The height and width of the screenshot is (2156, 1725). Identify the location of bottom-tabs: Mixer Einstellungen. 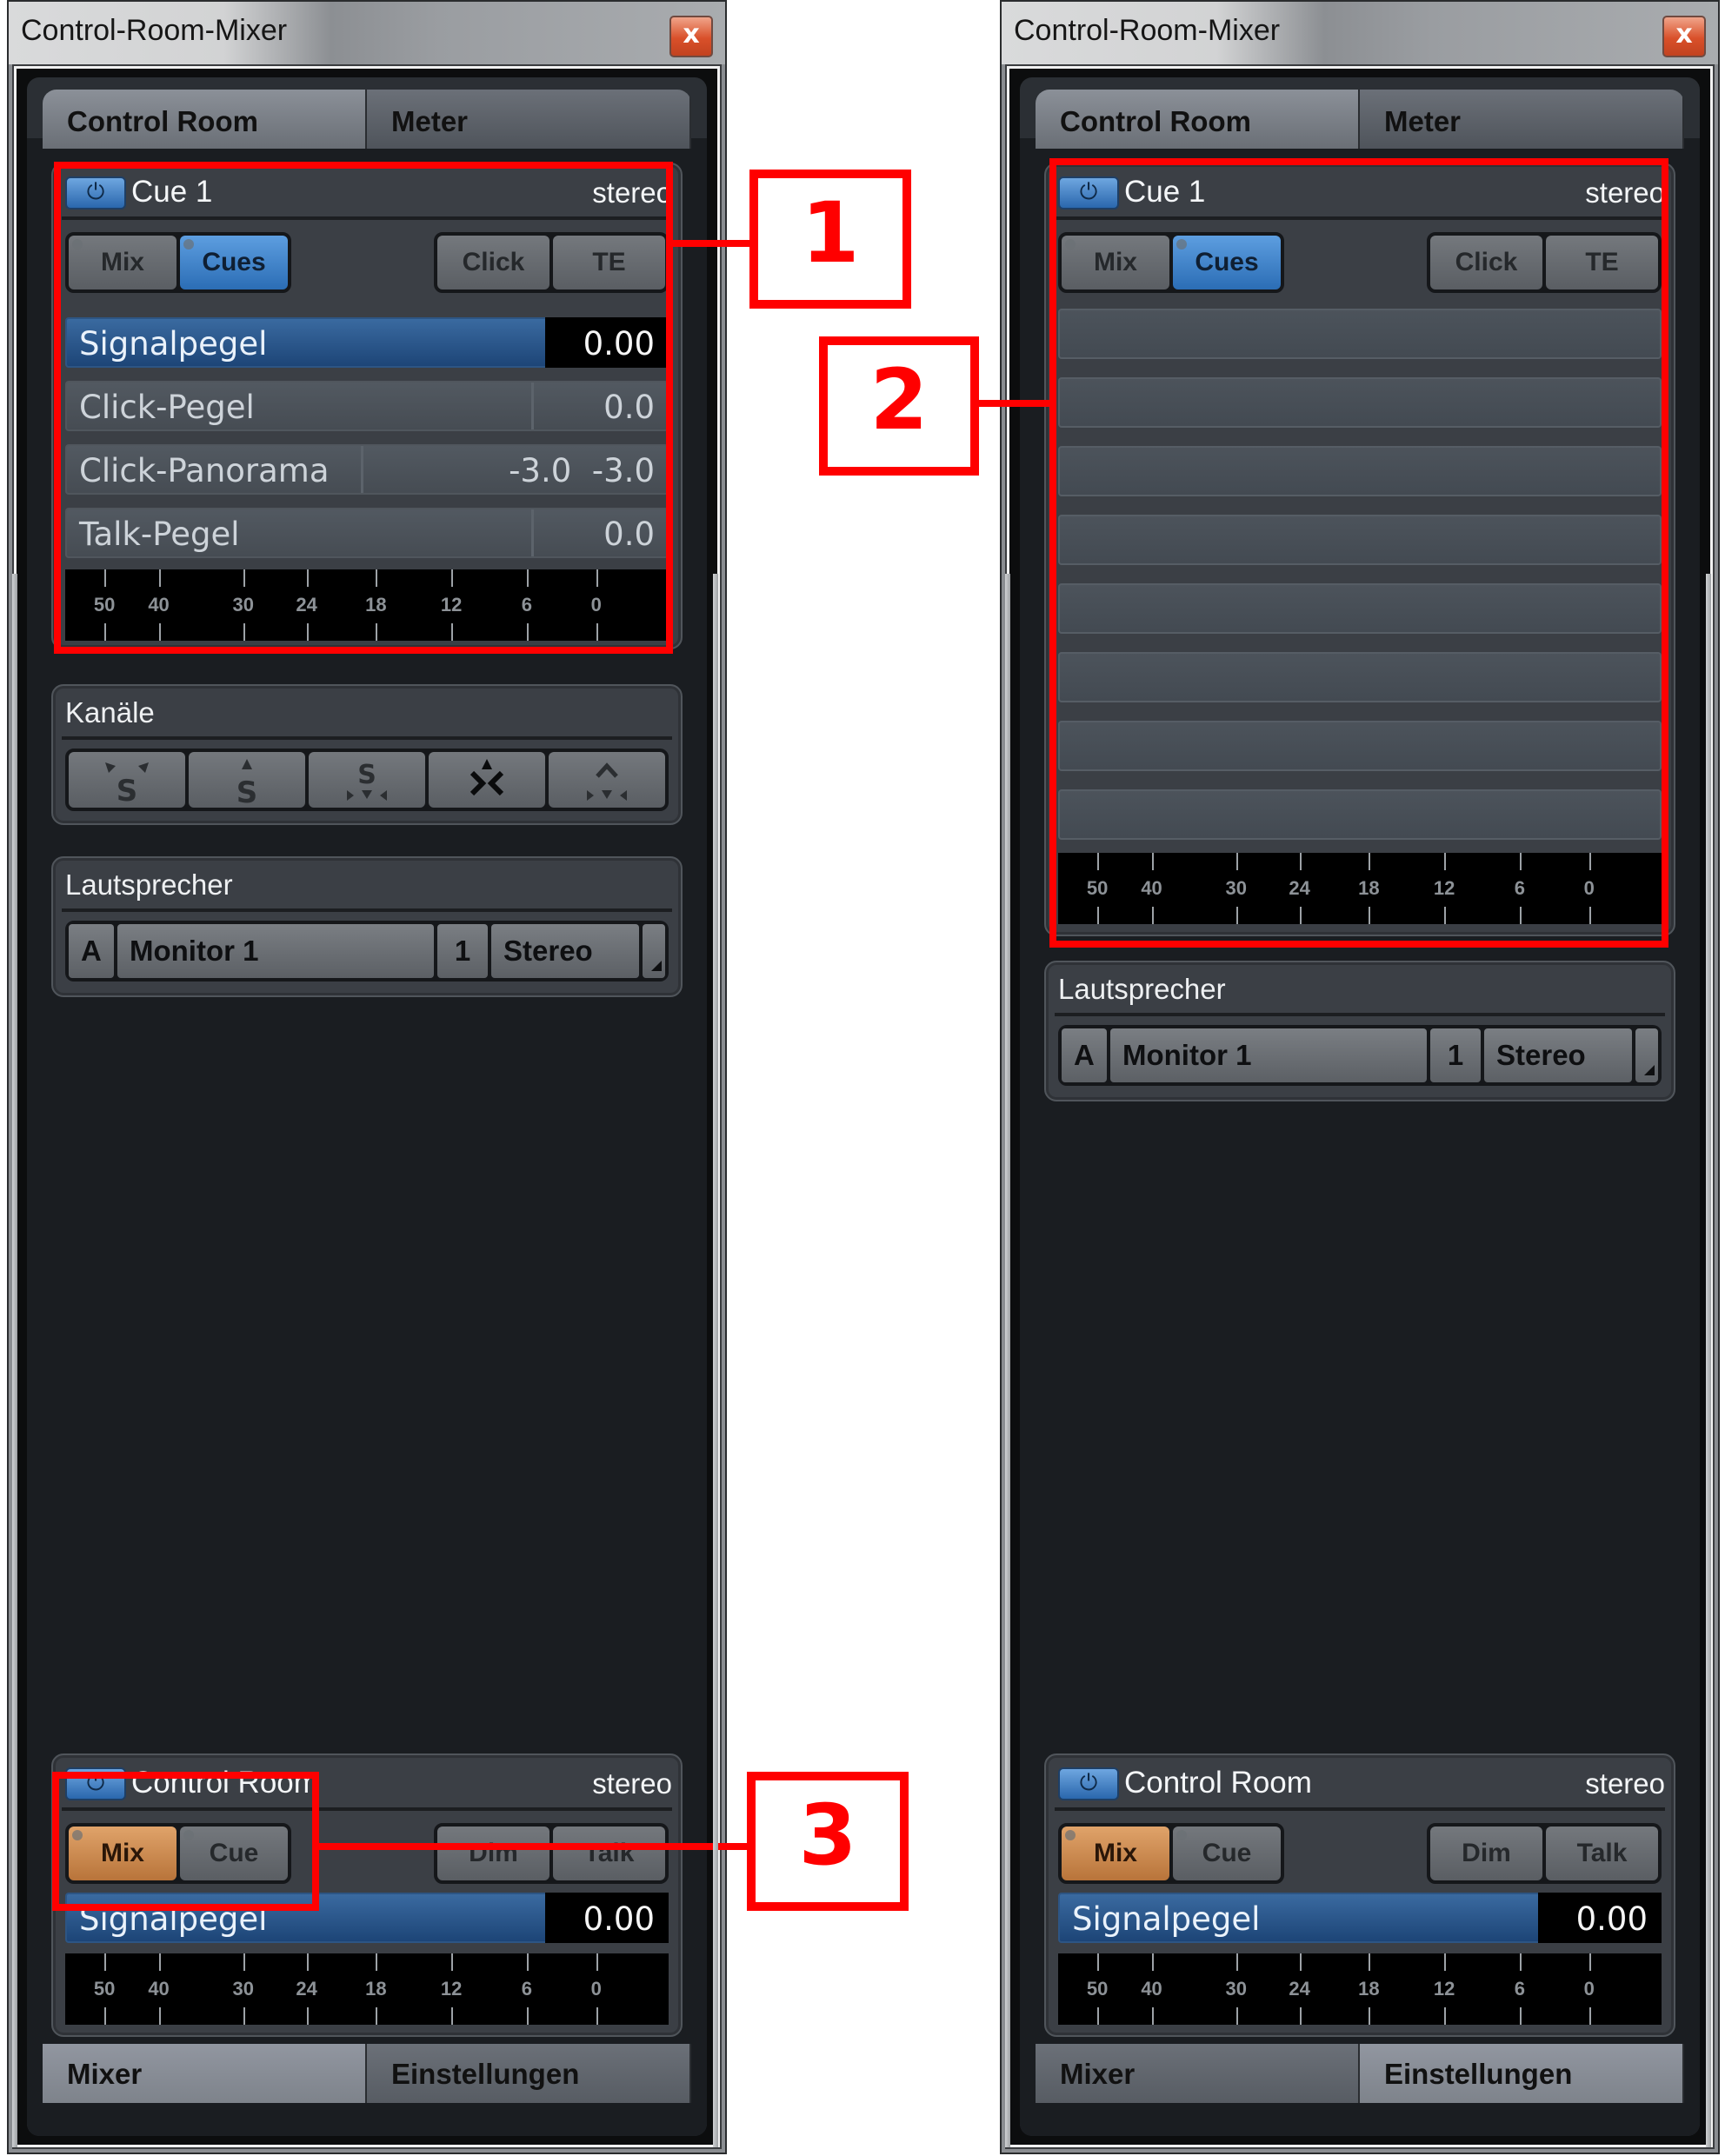
(1360, 2074).